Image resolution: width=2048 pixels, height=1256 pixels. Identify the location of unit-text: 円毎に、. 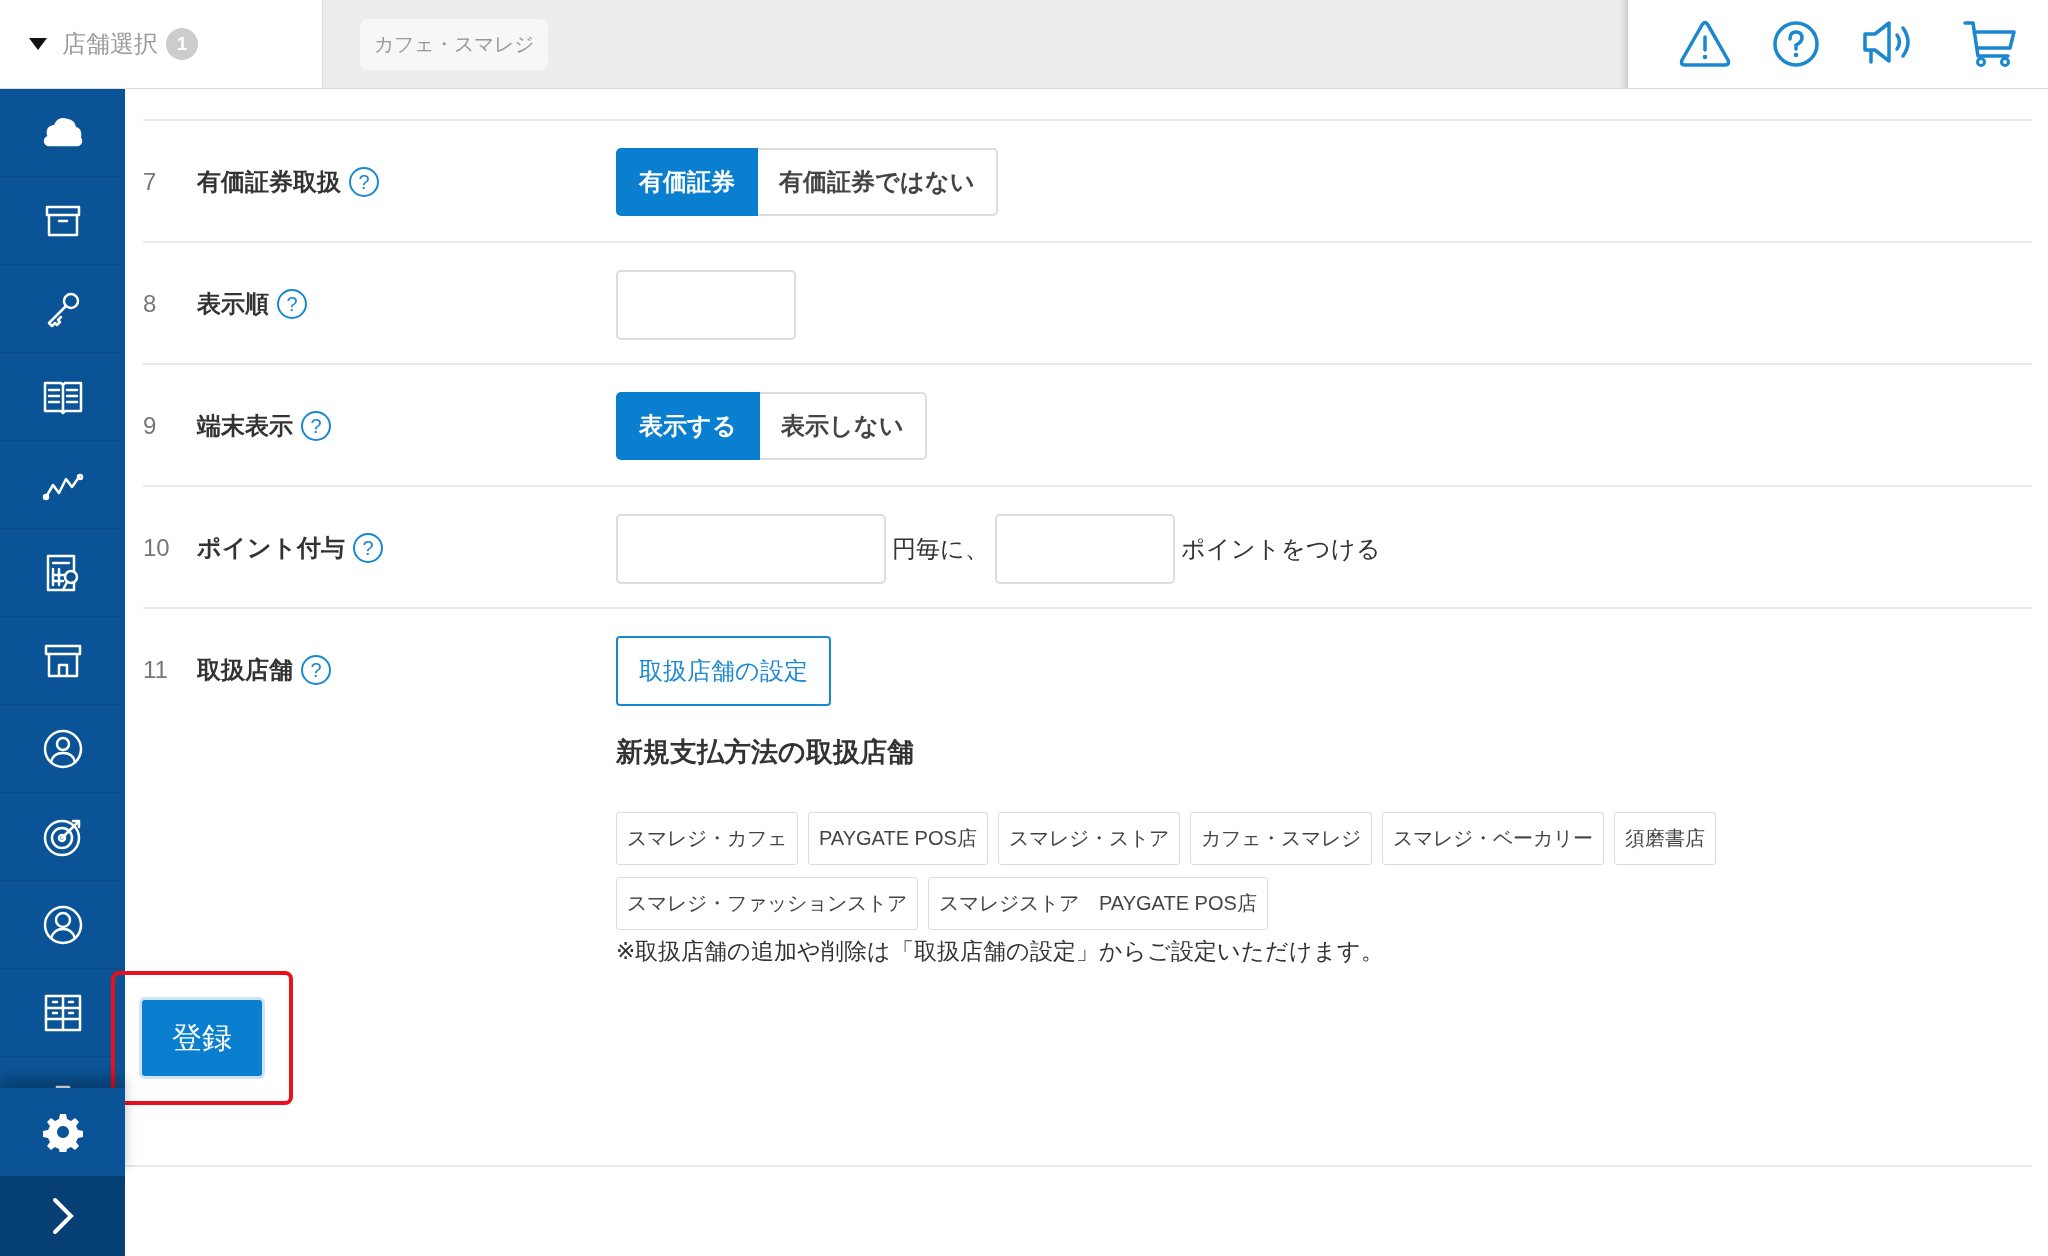
(940, 549).